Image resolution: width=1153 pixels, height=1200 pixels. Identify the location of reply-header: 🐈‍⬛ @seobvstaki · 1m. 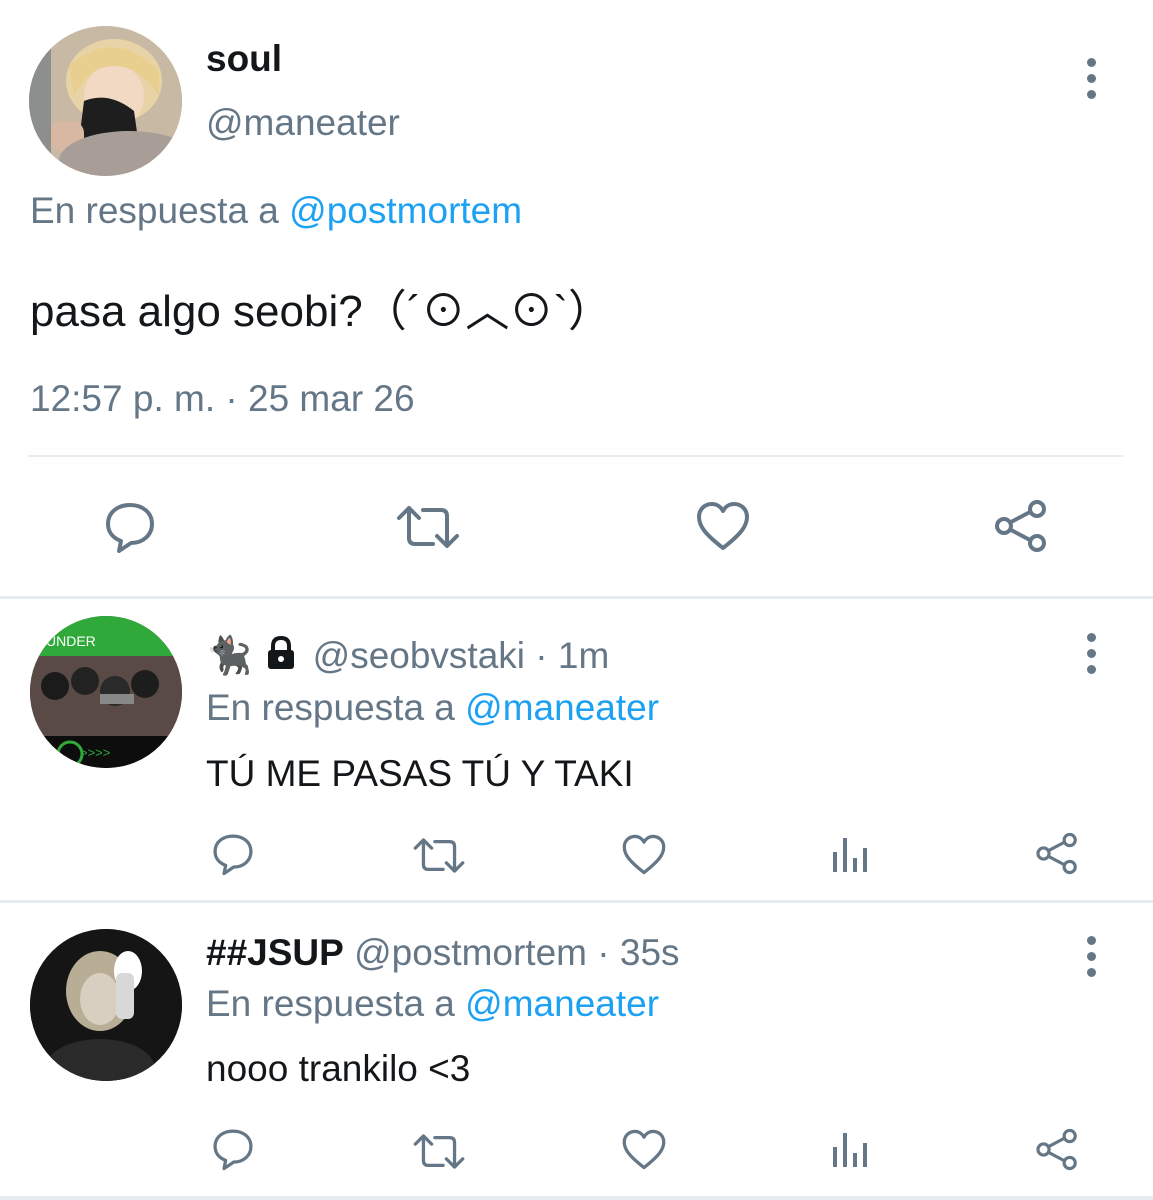
(407, 656).